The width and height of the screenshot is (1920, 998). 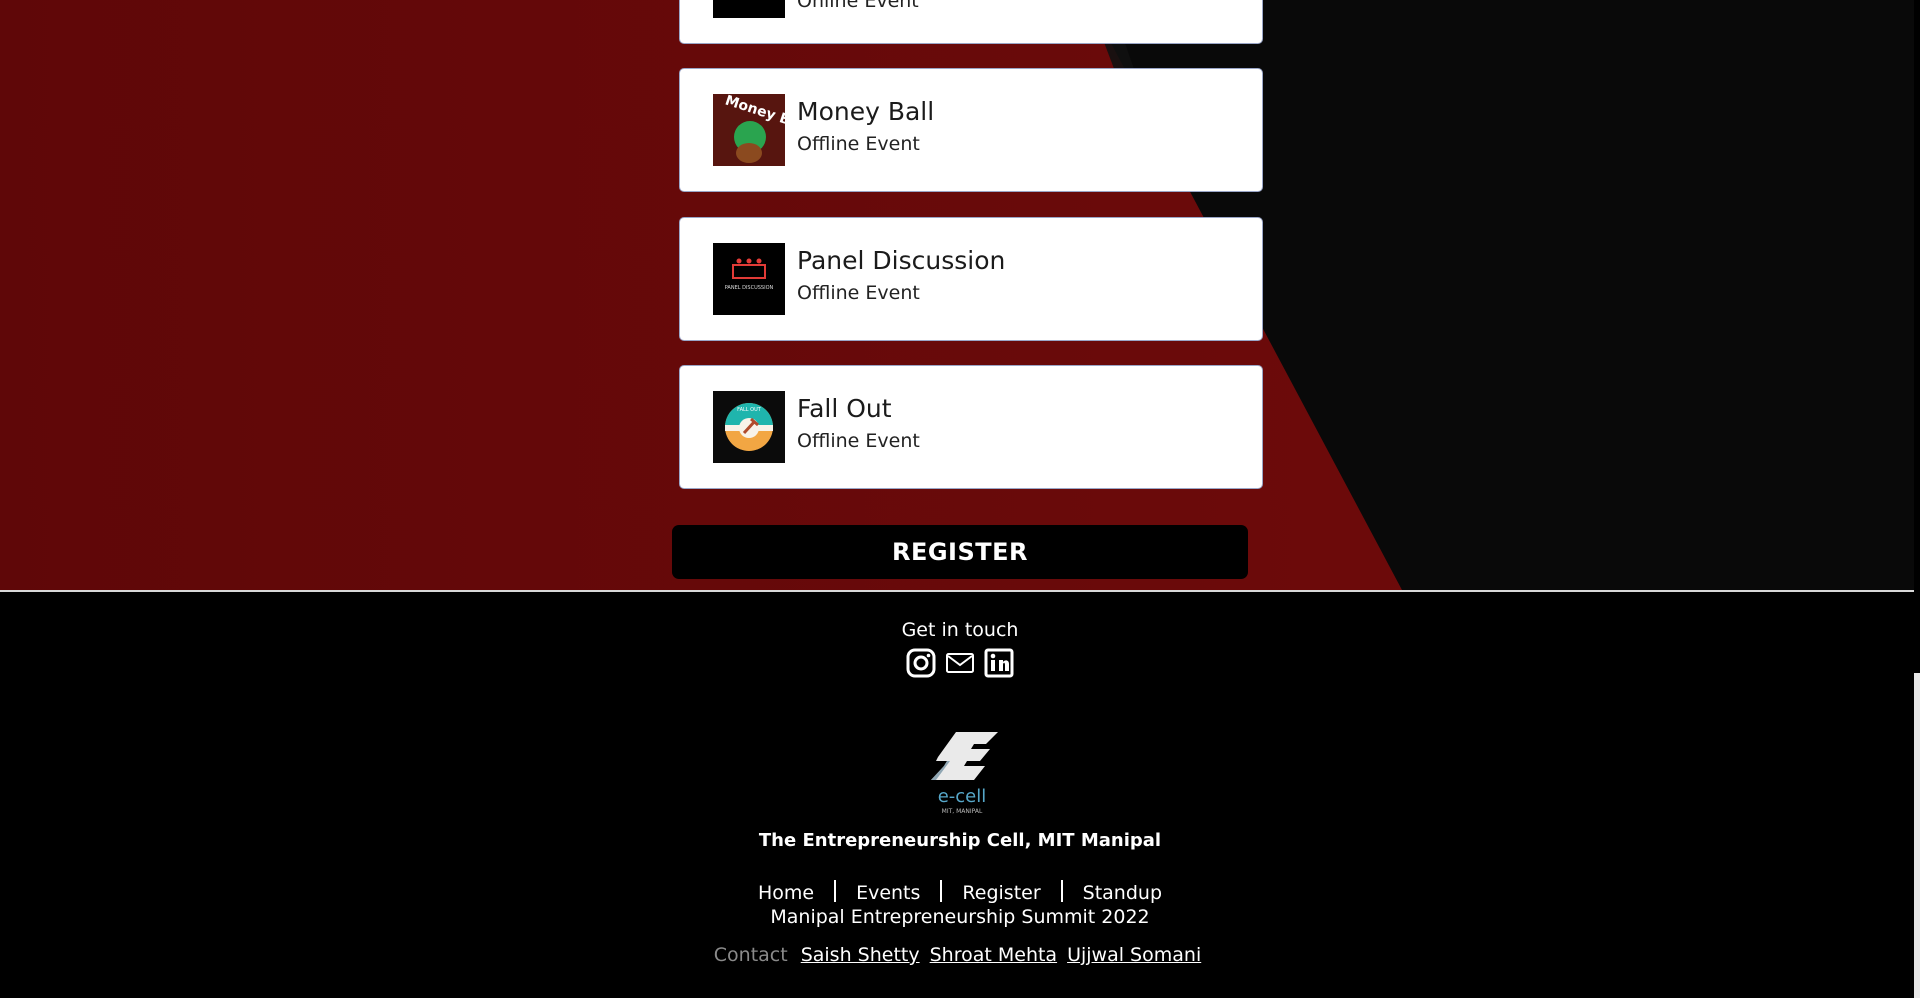 I want to click on event-subtitle: Online Event, so click(x=858, y=6).